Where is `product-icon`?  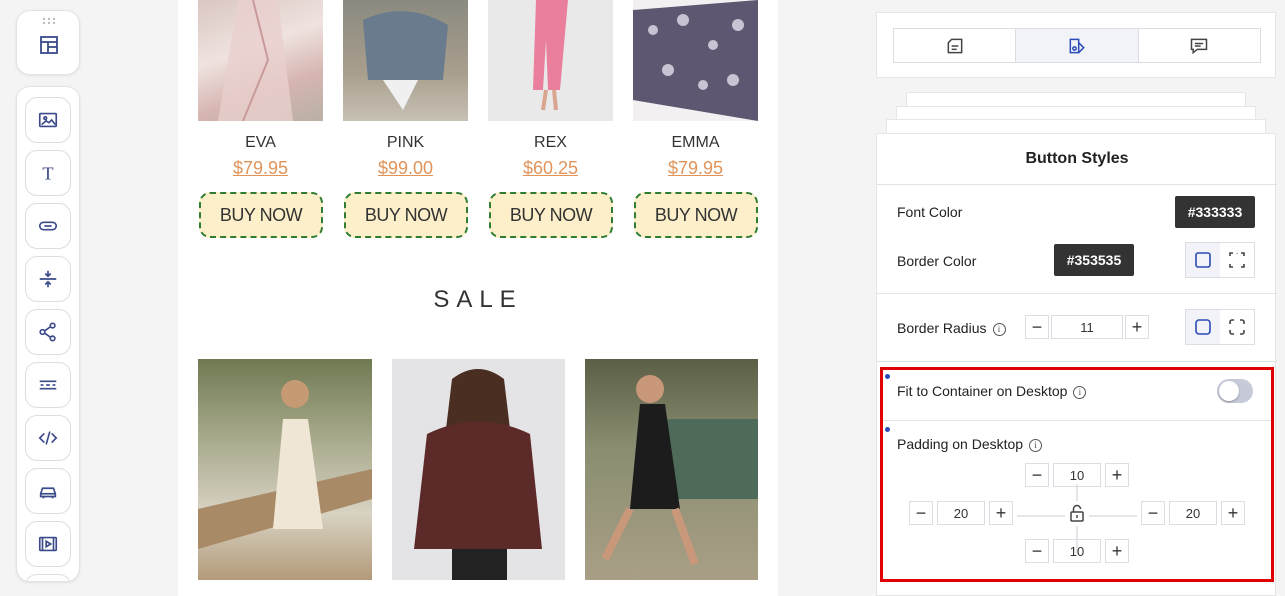
product-icon is located at coordinates (48, 493).